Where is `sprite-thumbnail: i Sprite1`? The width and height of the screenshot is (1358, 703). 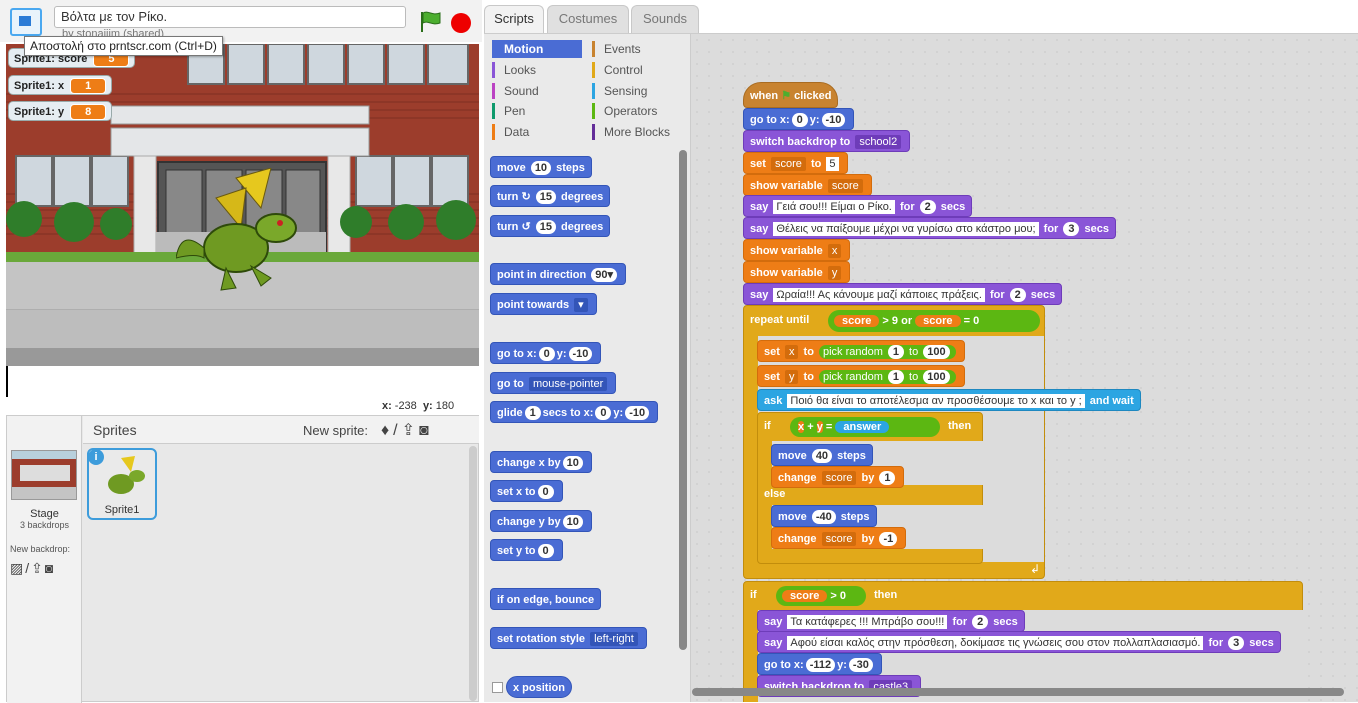
sprite-thumbnail: i Sprite1 is located at coordinates (122, 484).